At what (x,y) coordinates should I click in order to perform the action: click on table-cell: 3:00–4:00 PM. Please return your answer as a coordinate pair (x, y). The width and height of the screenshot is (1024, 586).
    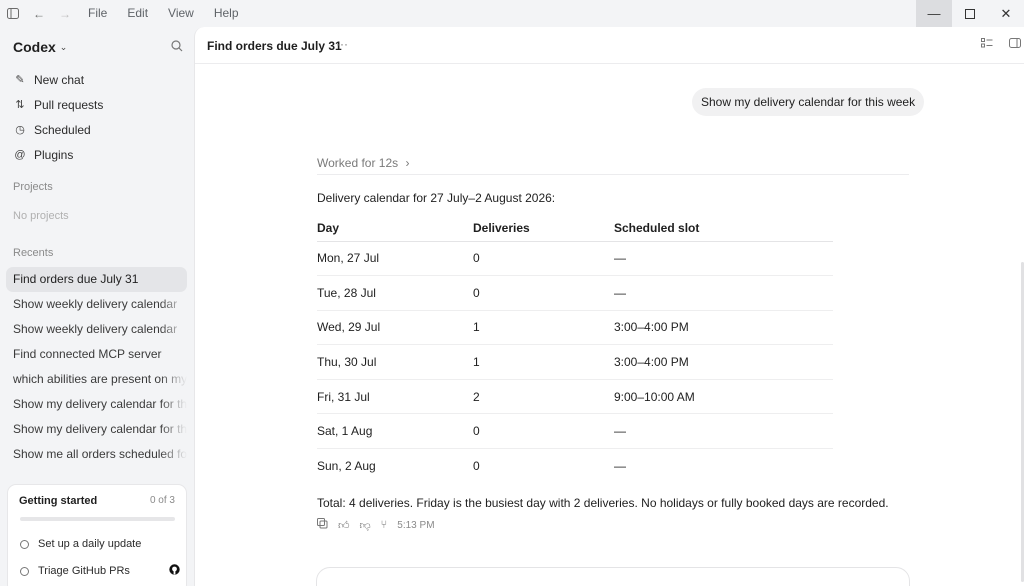
    Looking at the image, I should click on (723, 362).